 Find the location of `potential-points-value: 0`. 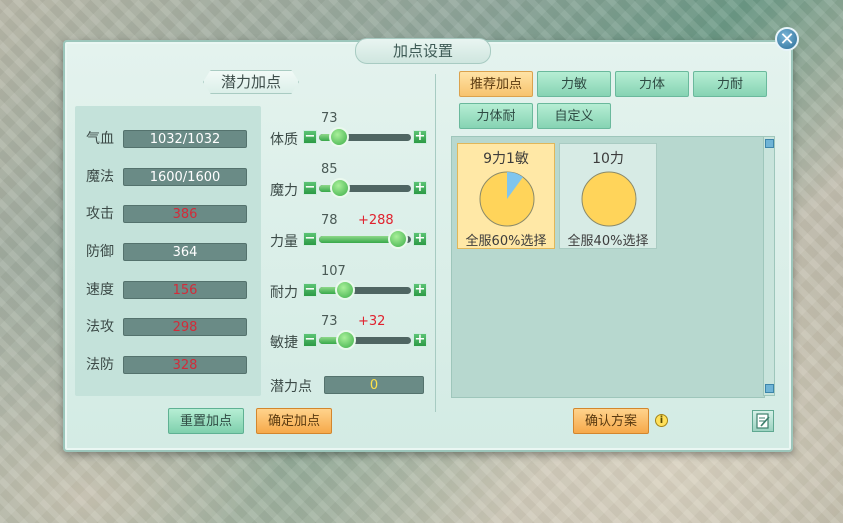

potential-points-value: 0 is located at coordinates (374, 385).